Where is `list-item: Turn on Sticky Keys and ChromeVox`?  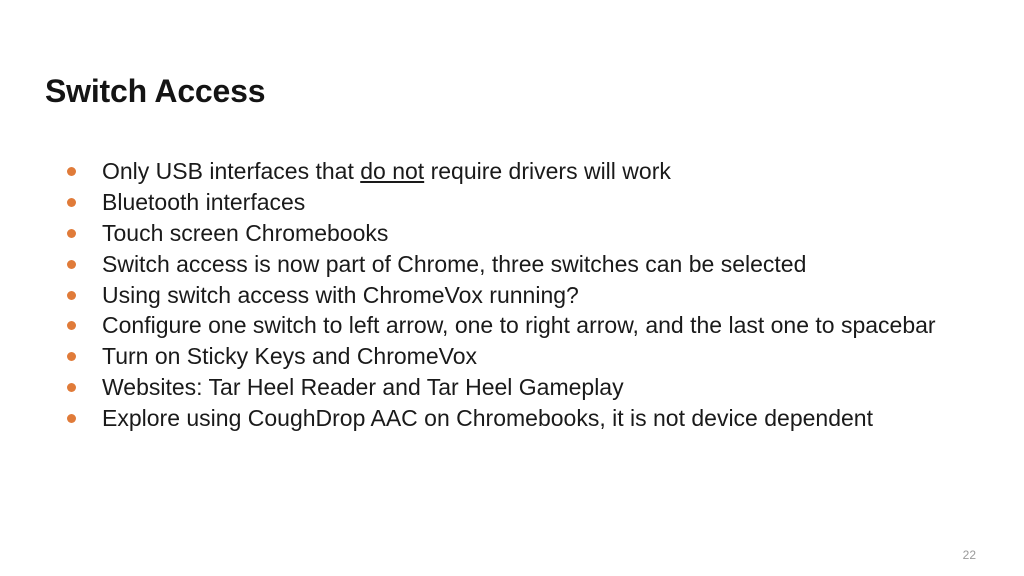 list-item: Turn on Sticky Keys and ChromeVox is located at coordinates (528, 356).